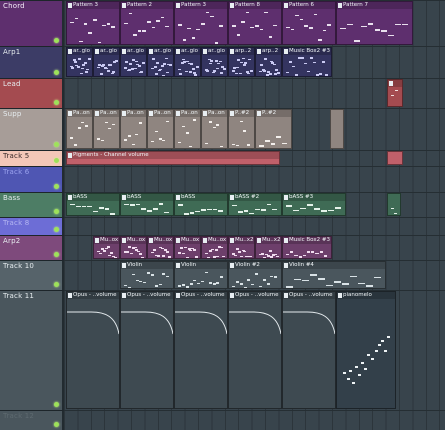 Image resolution: width=445 pixels, height=430 pixels. What do you see at coordinates (32, 23) in the screenshot?
I see `track-header-1: Chord` at bounding box center [32, 23].